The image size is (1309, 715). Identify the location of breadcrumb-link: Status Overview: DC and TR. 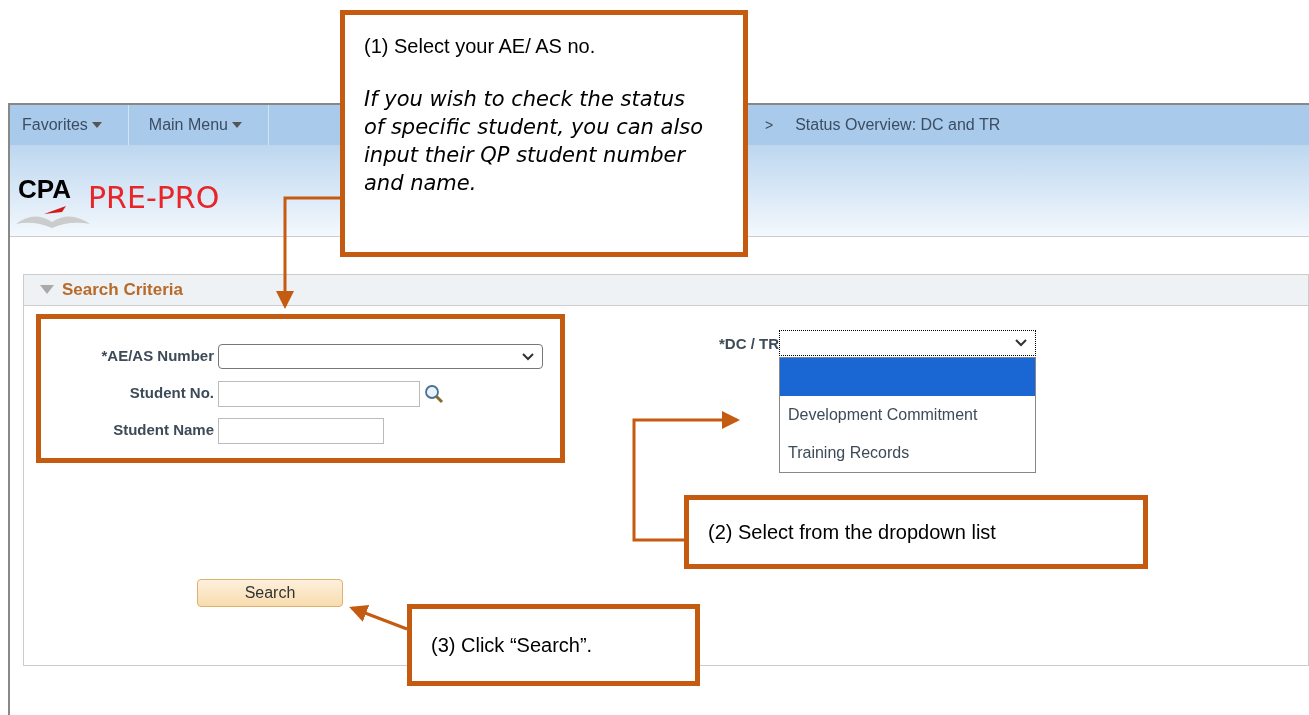
(898, 125).